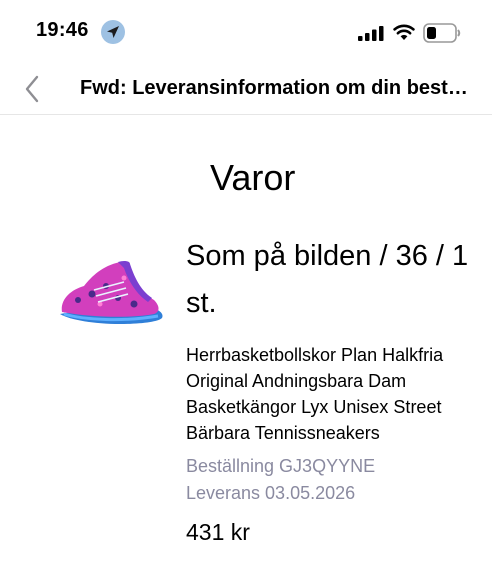 The width and height of the screenshot is (492, 575). I want to click on chevron-left-icon, so click(32, 89).